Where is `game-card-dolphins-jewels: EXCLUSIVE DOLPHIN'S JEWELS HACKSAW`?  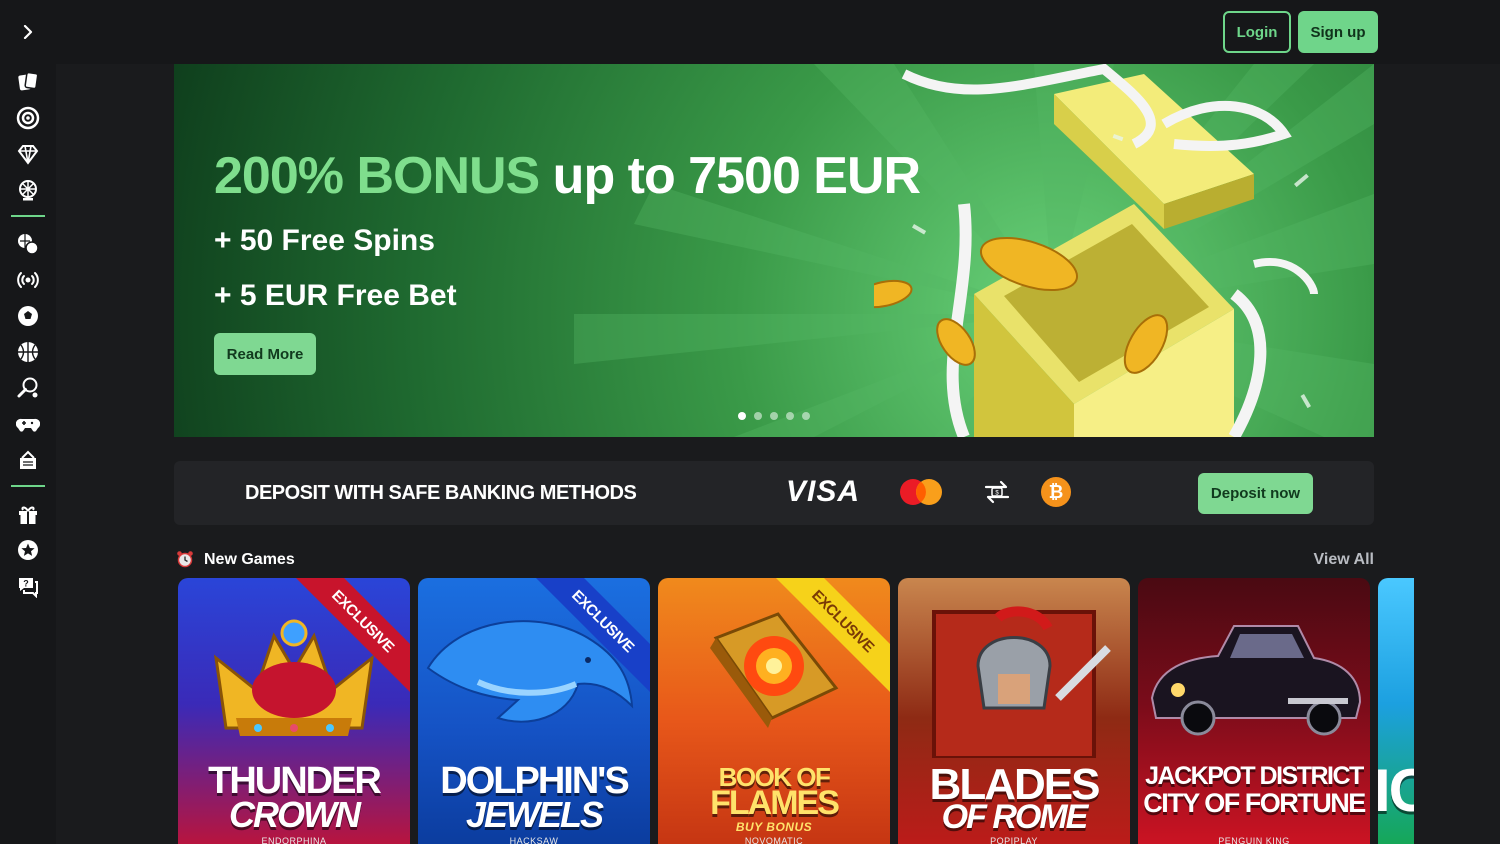 game-card-dolphins-jewels: EXCLUSIVE DOLPHIN'S JEWELS HACKSAW is located at coordinates (534, 711).